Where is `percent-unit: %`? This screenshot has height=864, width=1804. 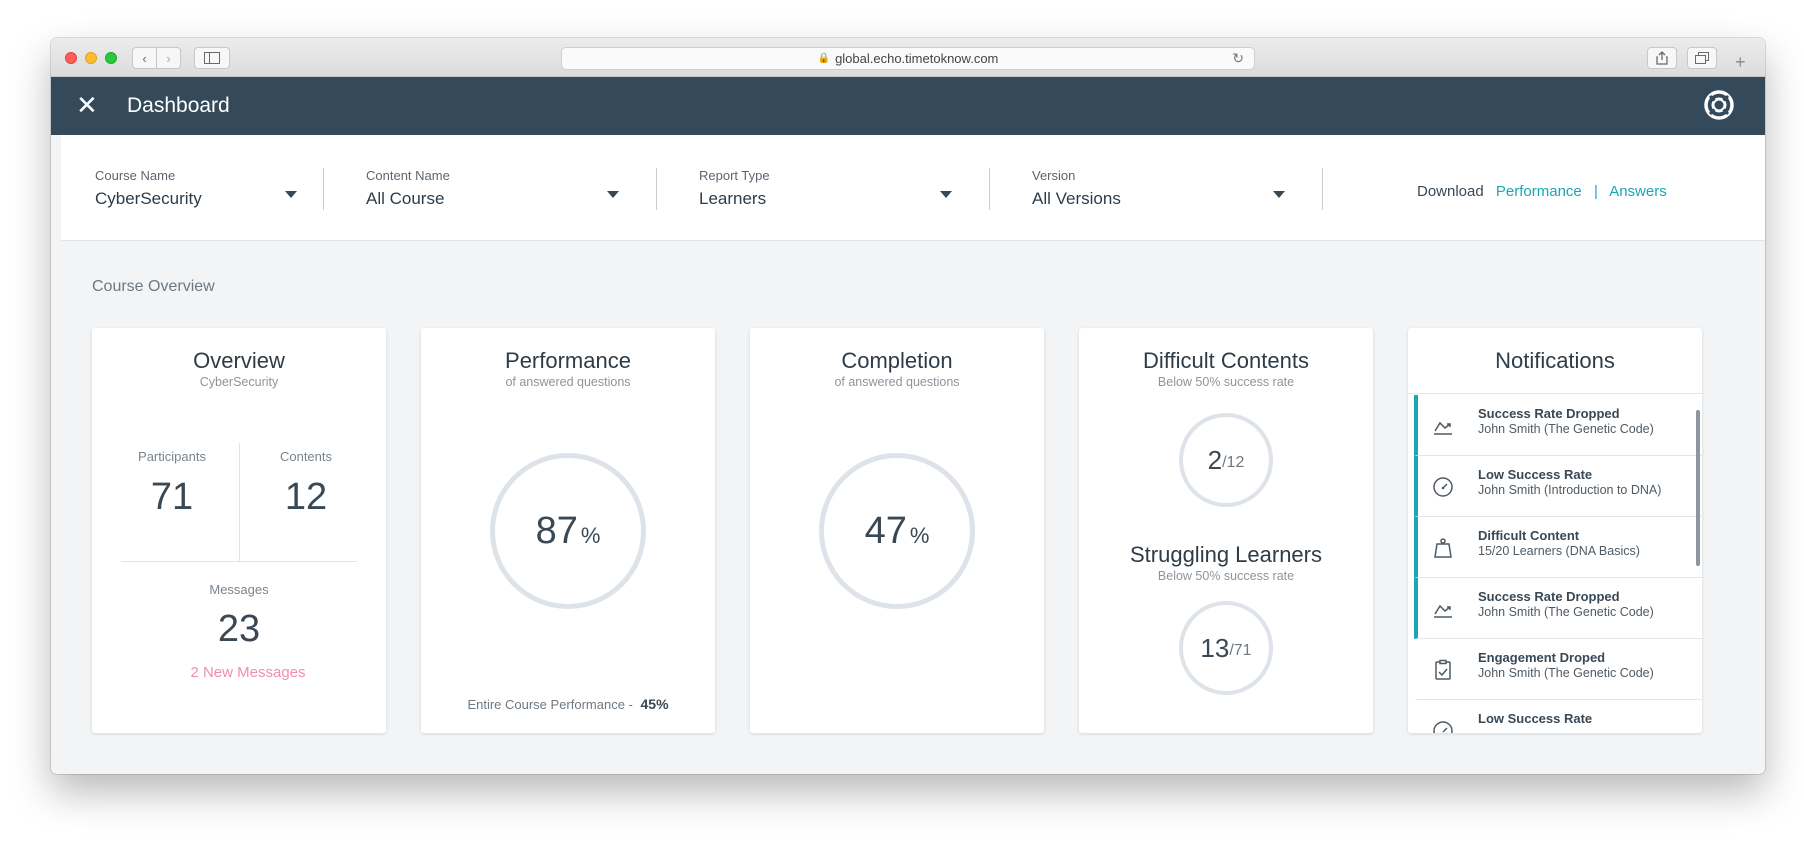
percent-unit: % is located at coordinates (919, 535).